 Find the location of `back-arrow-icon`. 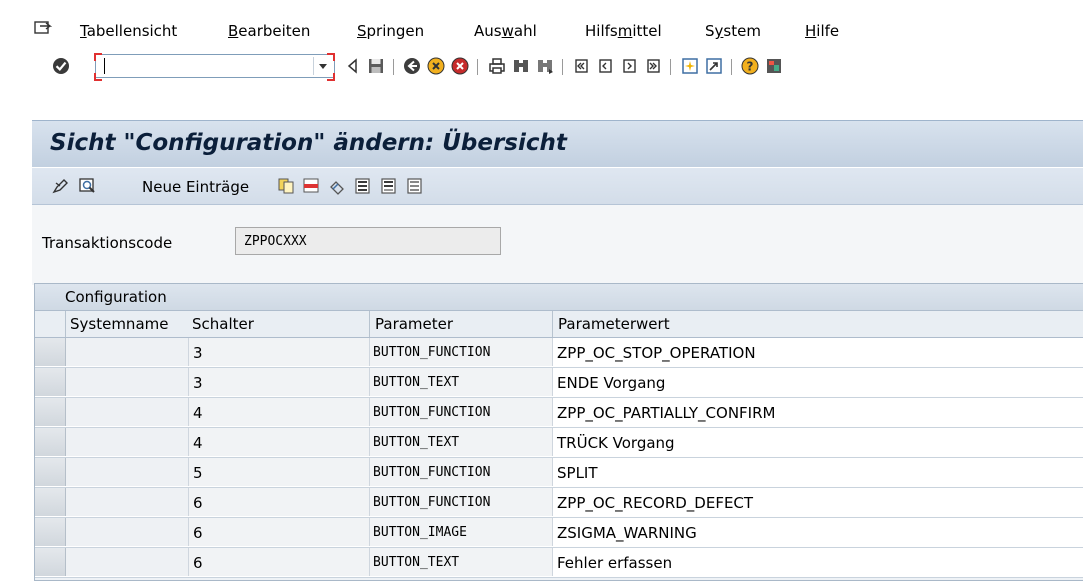

back-arrow-icon is located at coordinates (353, 66).